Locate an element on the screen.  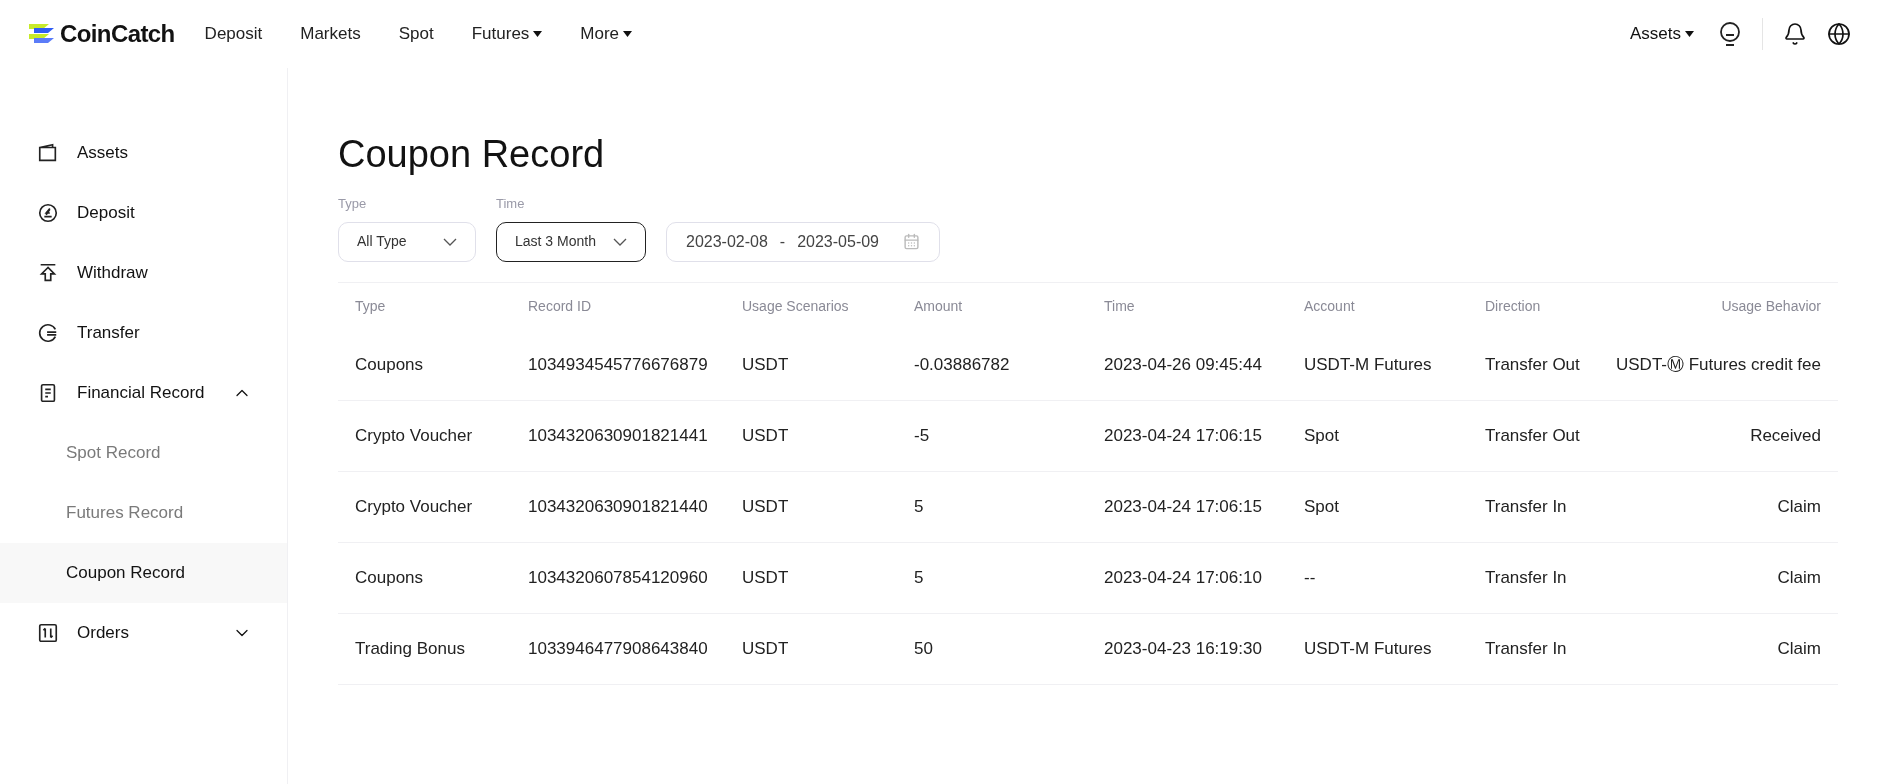
column-header: Usage Behavior is located at coordinates (1770, 306).